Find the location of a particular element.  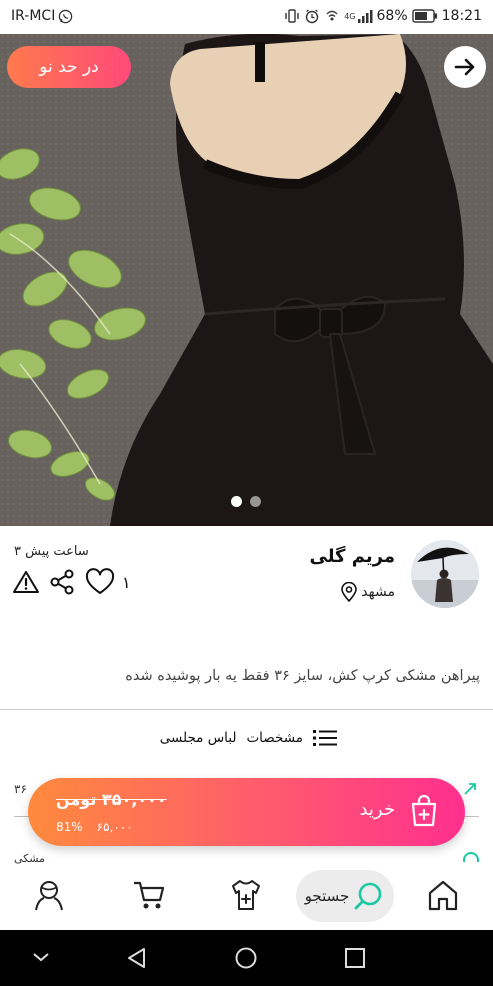

shopping-bag-add-icon is located at coordinates (424, 810).